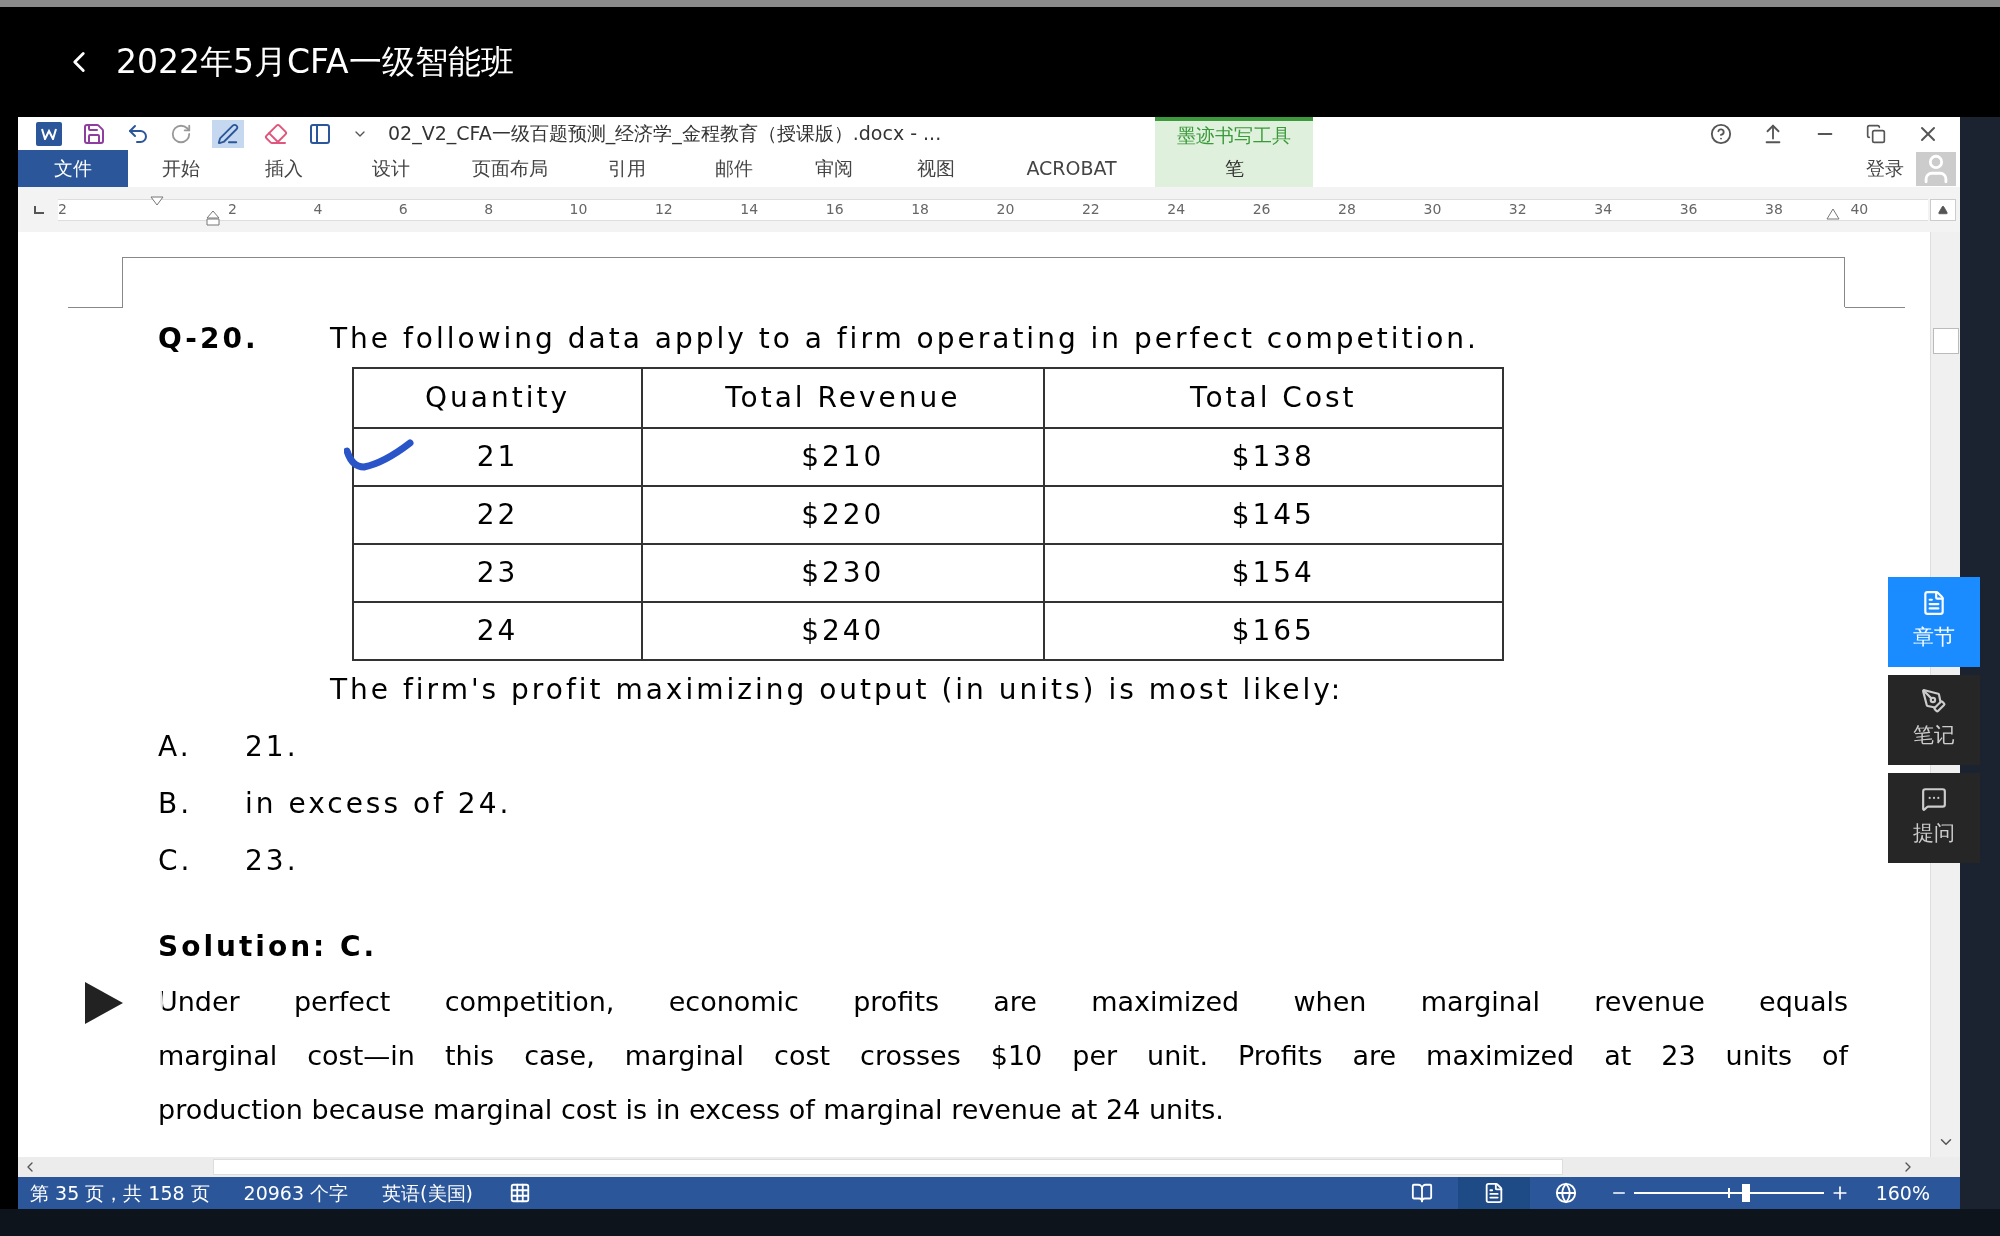 This screenshot has height=1236, width=2000. What do you see at coordinates (842, 398) in the screenshot?
I see `column-header: Total Revenue` at bounding box center [842, 398].